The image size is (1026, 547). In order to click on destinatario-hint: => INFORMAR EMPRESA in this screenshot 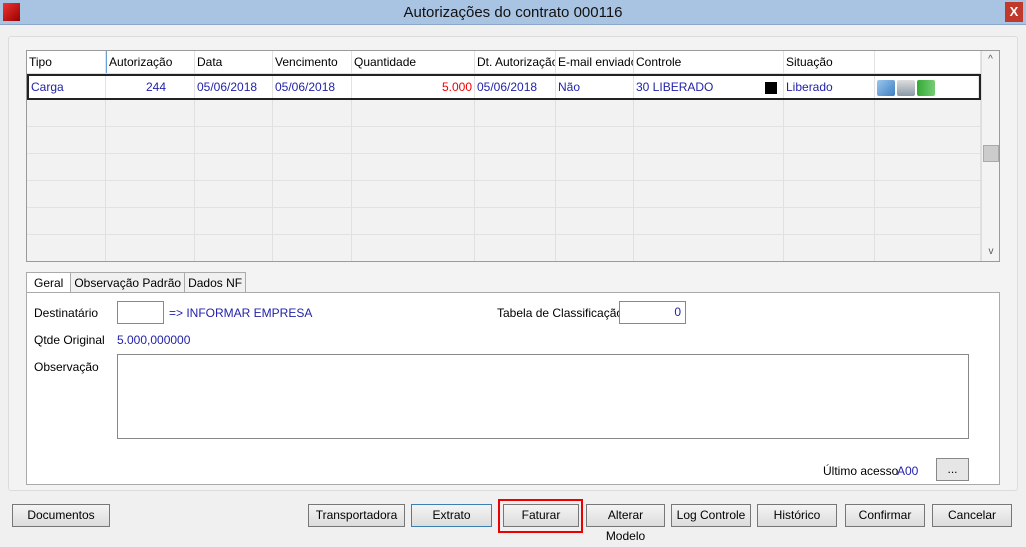, I will do `click(241, 313)`.